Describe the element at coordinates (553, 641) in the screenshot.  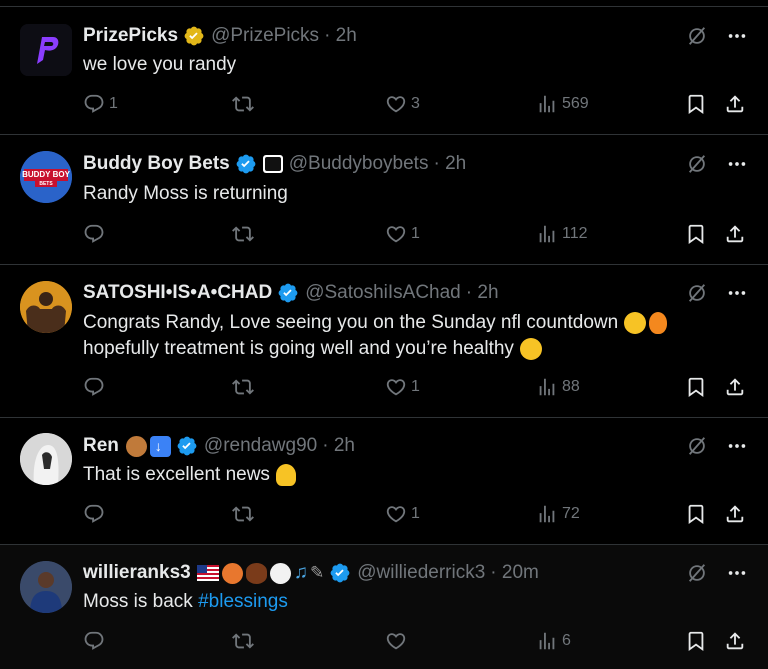
I see `views-button: 6` at that location.